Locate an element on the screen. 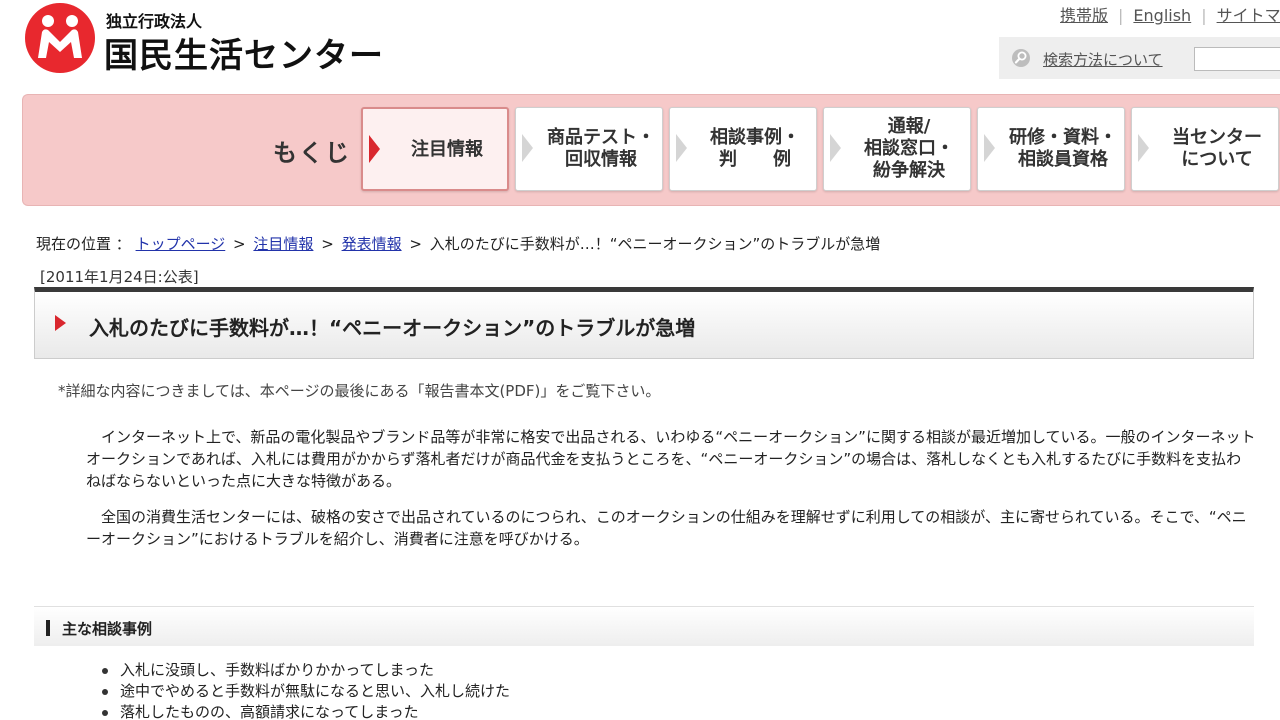 This screenshot has width=1280, height=720. nav-item-featured: 注目情報 is located at coordinates (435, 149).